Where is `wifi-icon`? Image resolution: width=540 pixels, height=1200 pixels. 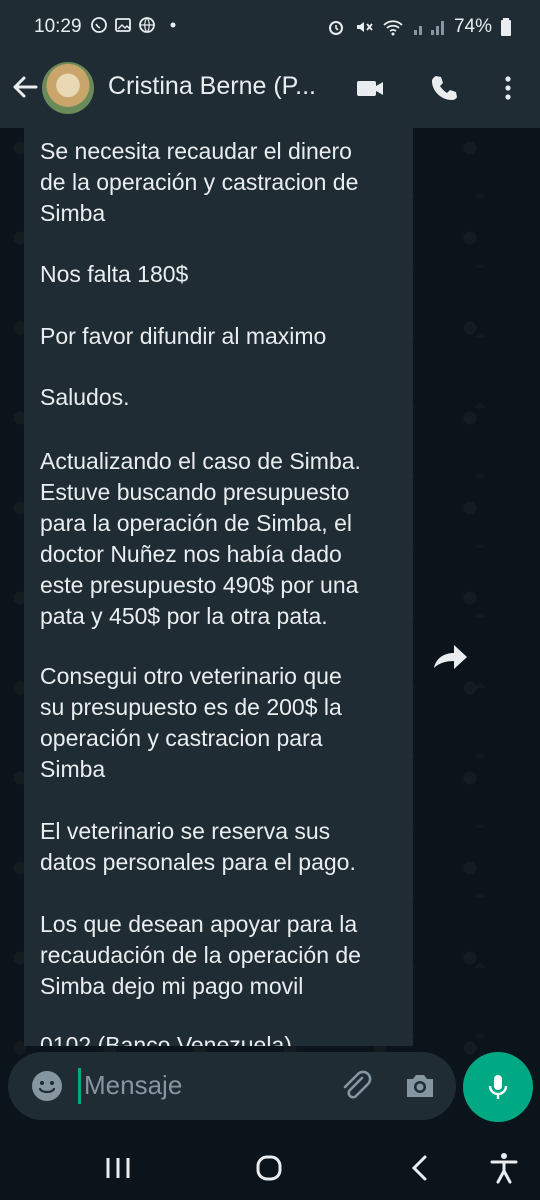 wifi-icon is located at coordinates (393, 28).